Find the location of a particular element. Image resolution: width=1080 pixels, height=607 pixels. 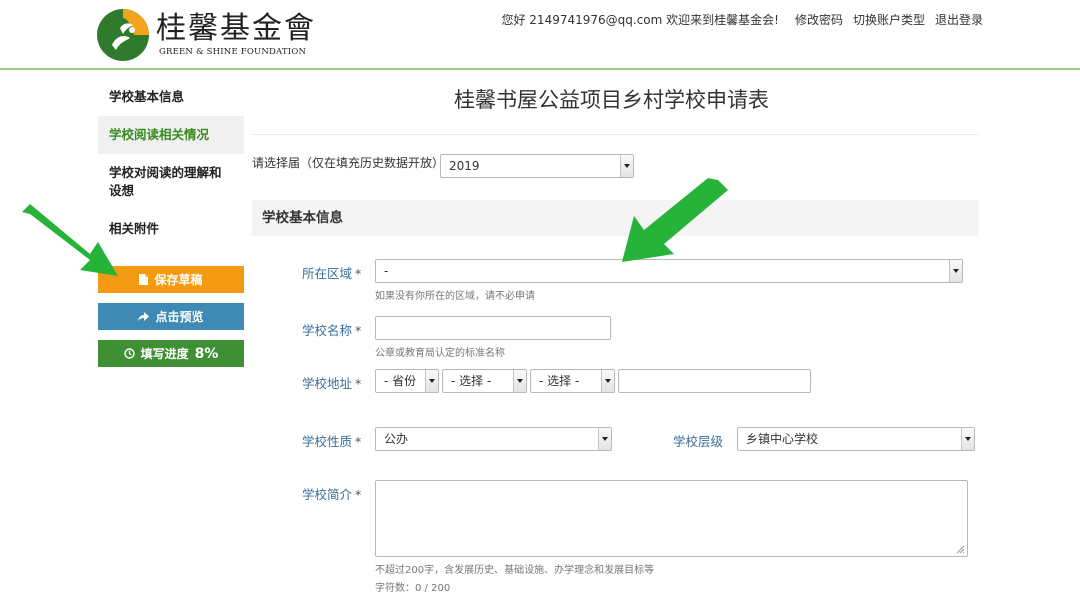

progress-value: 8% is located at coordinates (206, 353).